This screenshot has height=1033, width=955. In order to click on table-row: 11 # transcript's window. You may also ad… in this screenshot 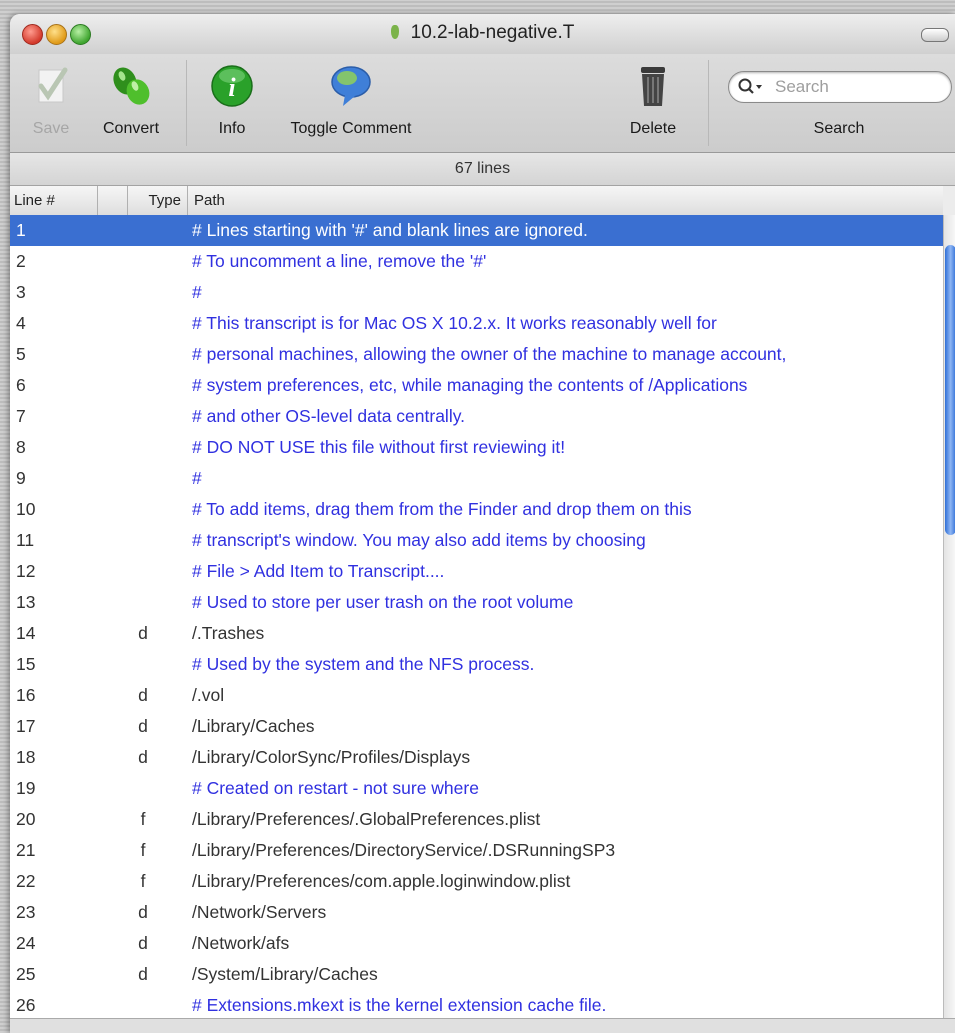, I will do `click(476, 540)`.